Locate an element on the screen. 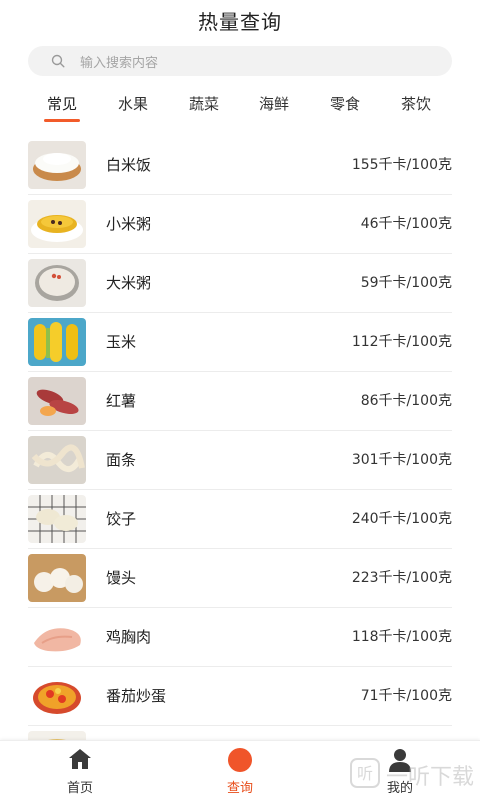 This screenshot has height=801, width=480. tomato-egg-icon is located at coordinates (57, 696).